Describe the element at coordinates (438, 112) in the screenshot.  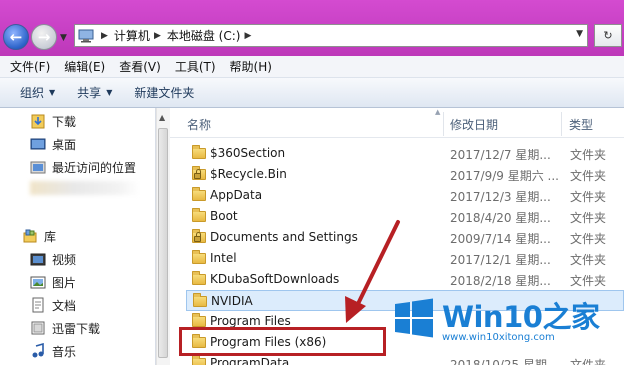
I see `sort-indicator-icon: ▲` at that location.